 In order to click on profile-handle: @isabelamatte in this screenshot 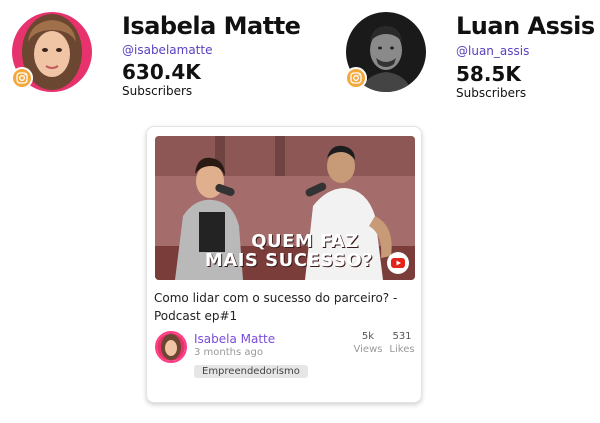, I will do `click(167, 50)`.